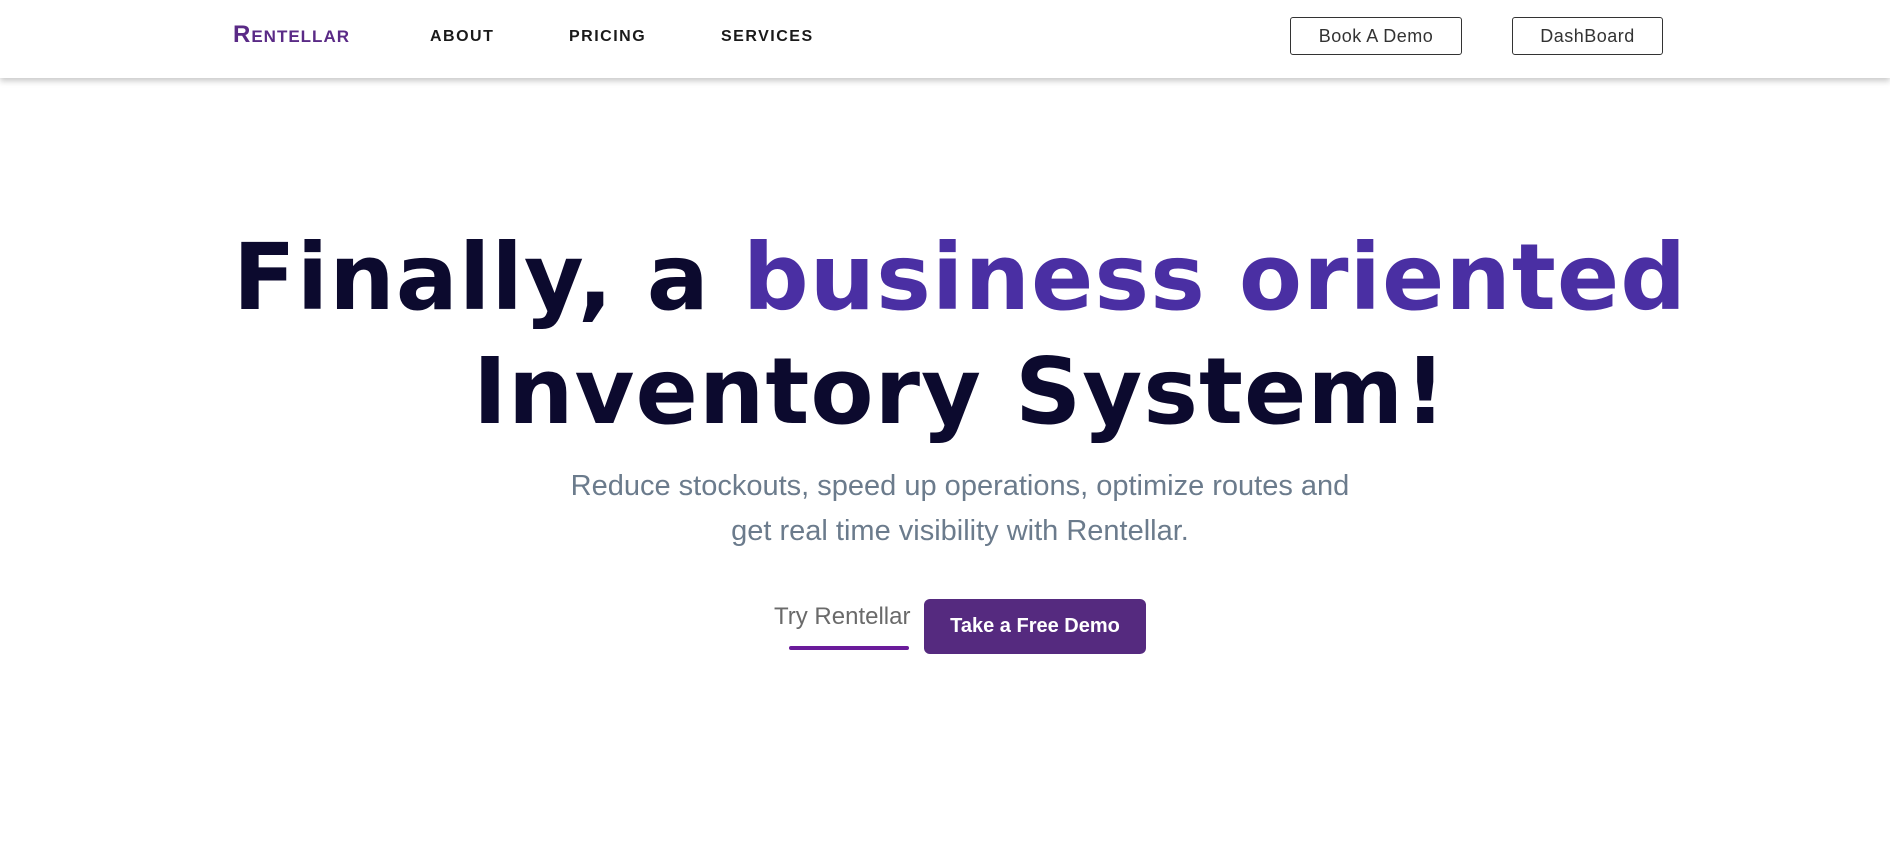  Describe the element at coordinates (487, 277) in the screenshot. I see `hero-title-part1: Finally, a` at that location.